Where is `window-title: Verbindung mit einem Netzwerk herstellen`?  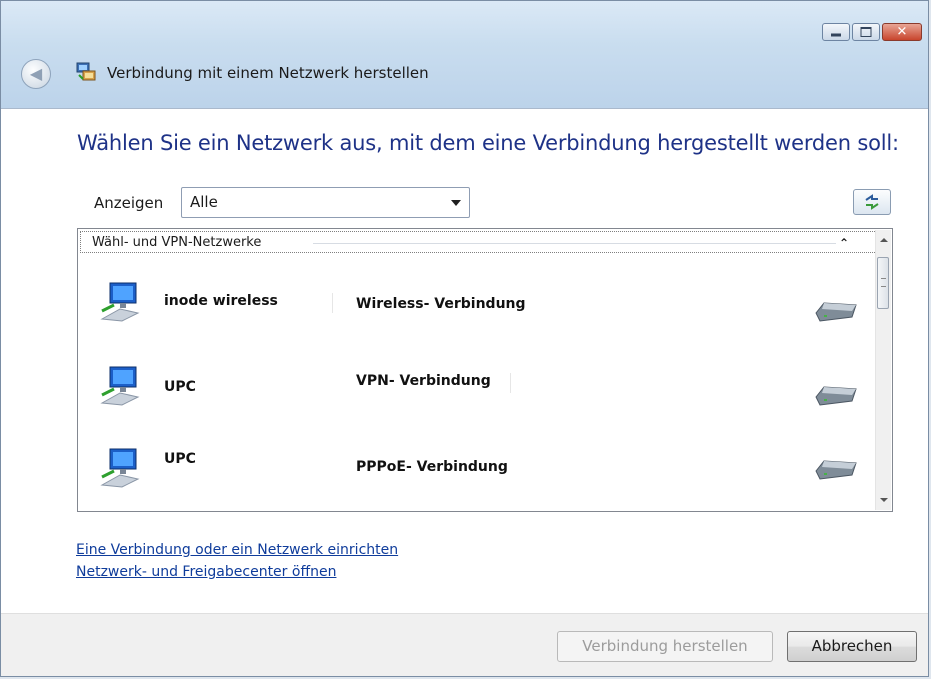
window-title: Verbindung mit einem Netzwerk herstellen is located at coordinates (268, 73).